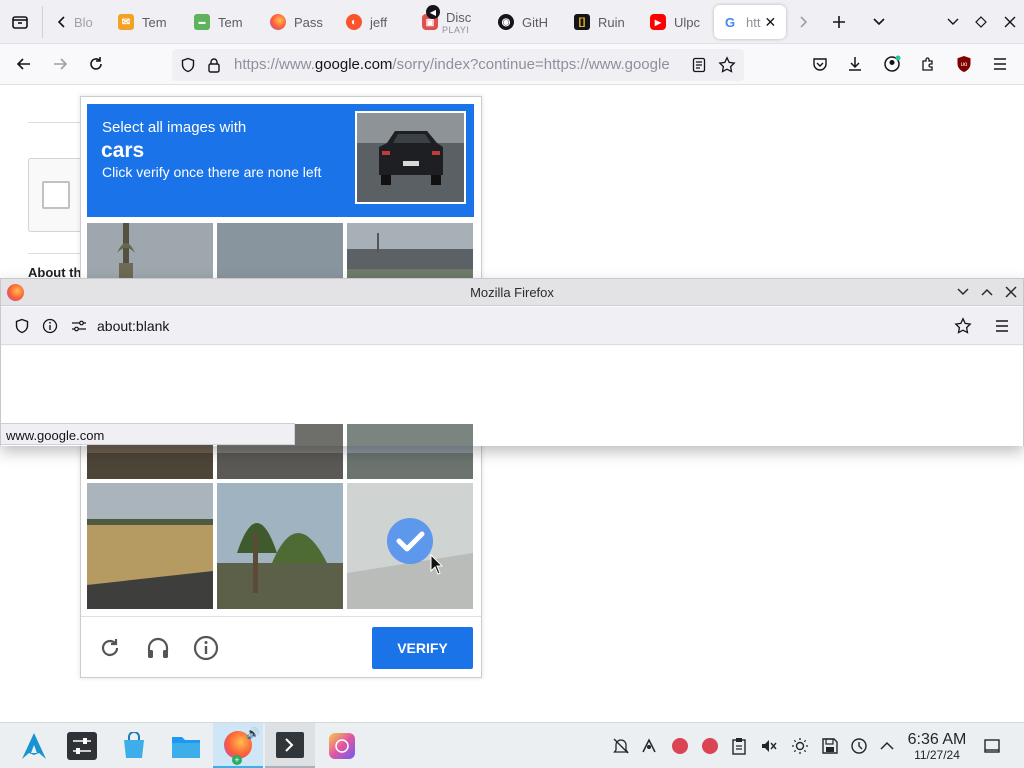 This screenshot has height=768, width=1024. Describe the element at coordinates (937, 739) in the screenshot. I see `clock-time: 6:36 AM` at that location.